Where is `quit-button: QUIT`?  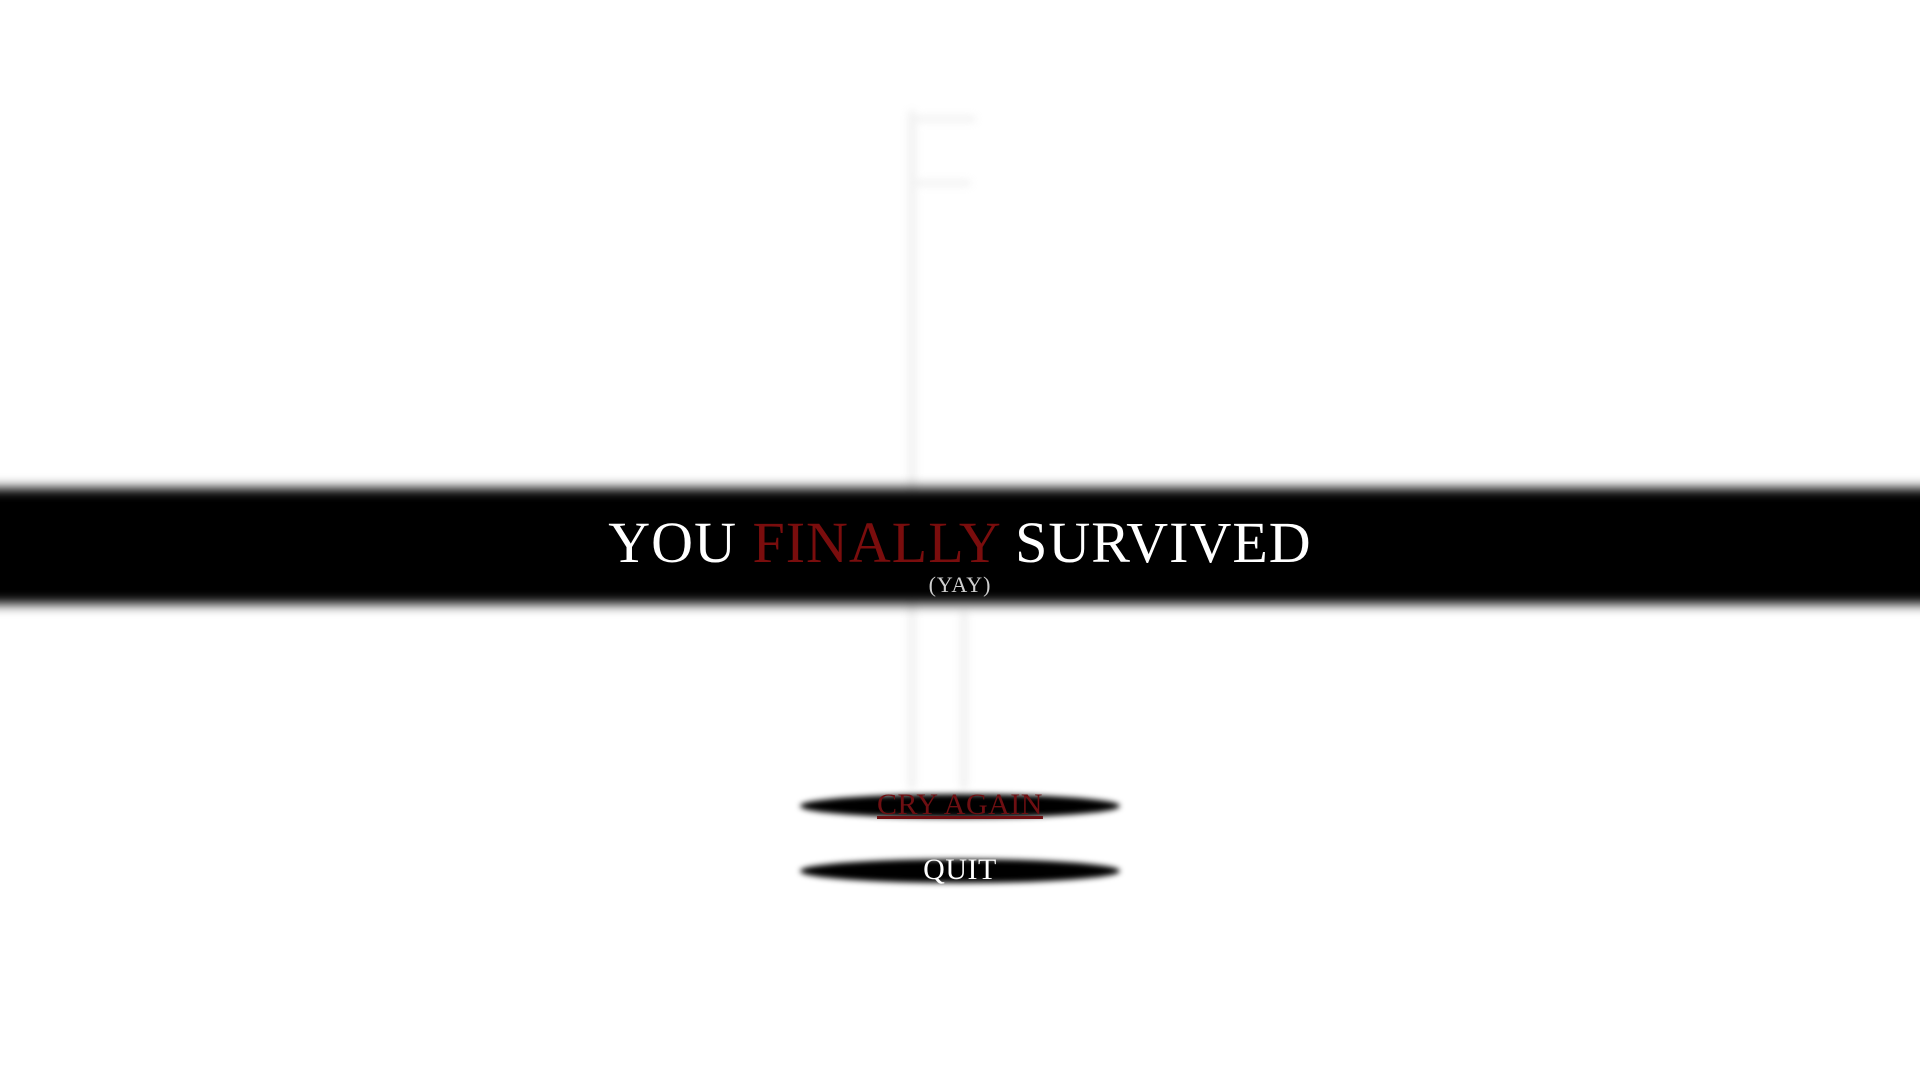 quit-button: QUIT is located at coordinates (960, 870).